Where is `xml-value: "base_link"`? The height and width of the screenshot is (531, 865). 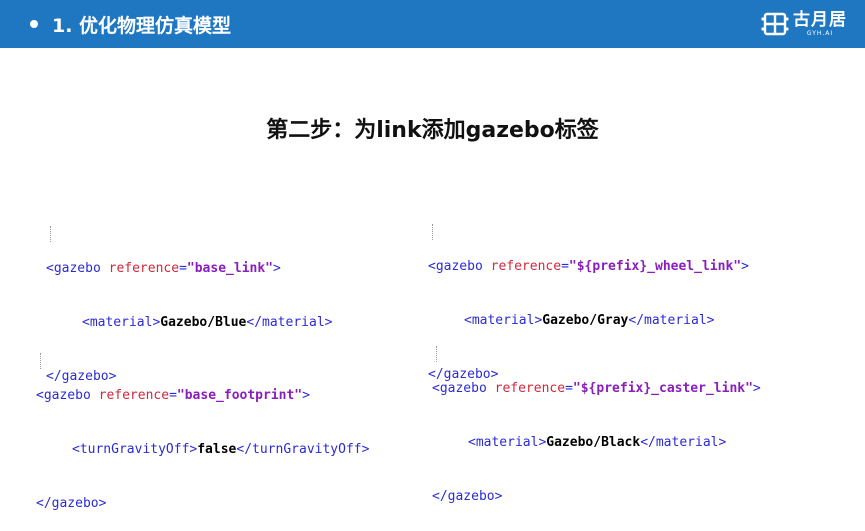
xml-value: "base_link" is located at coordinates (229, 268).